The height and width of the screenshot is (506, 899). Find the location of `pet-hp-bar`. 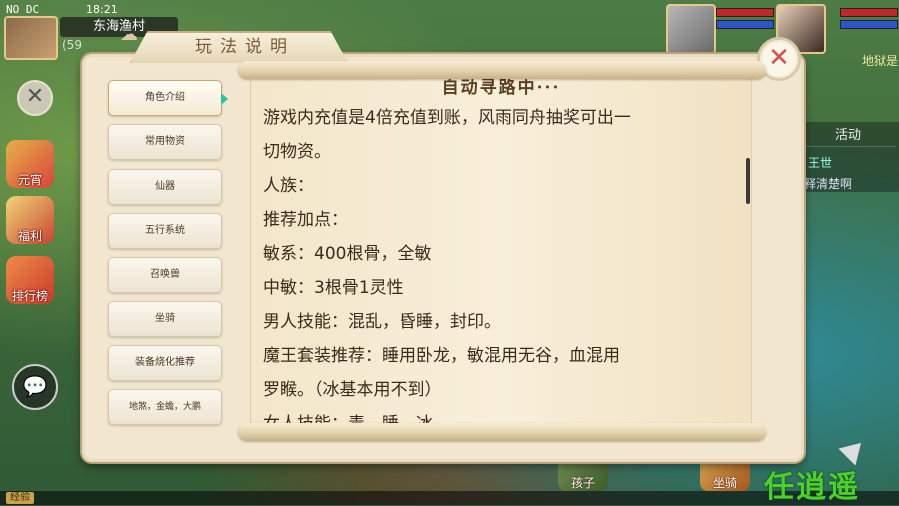

pet-hp-bar is located at coordinates (745, 12).